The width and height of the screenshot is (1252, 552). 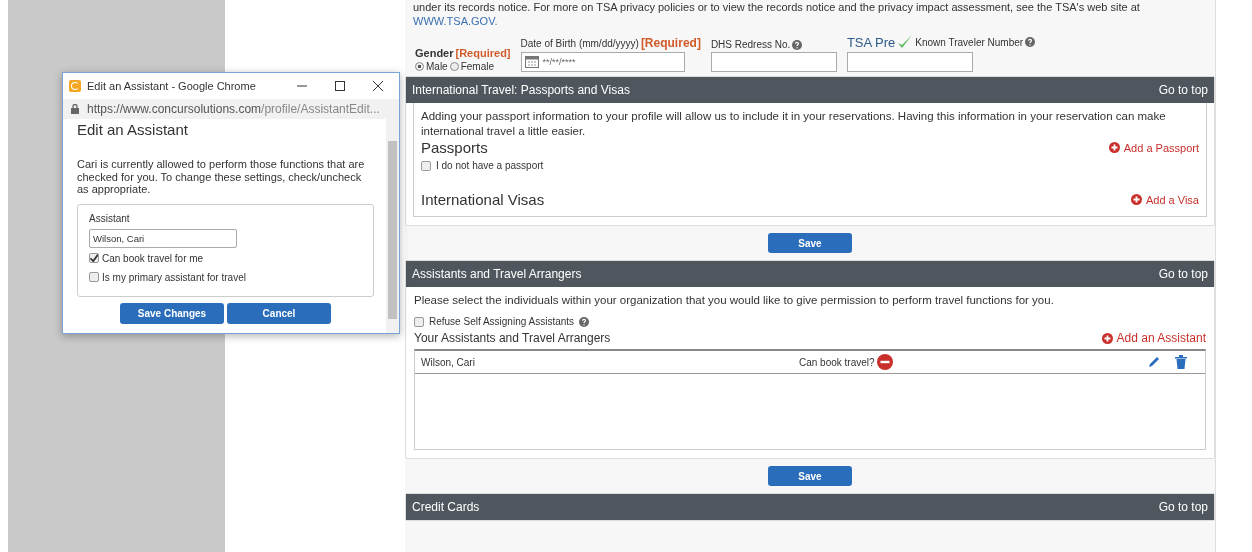 What do you see at coordinates (1153, 338) in the screenshot?
I see `add-assistant-link: Add an Assistant` at bounding box center [1153, 338].